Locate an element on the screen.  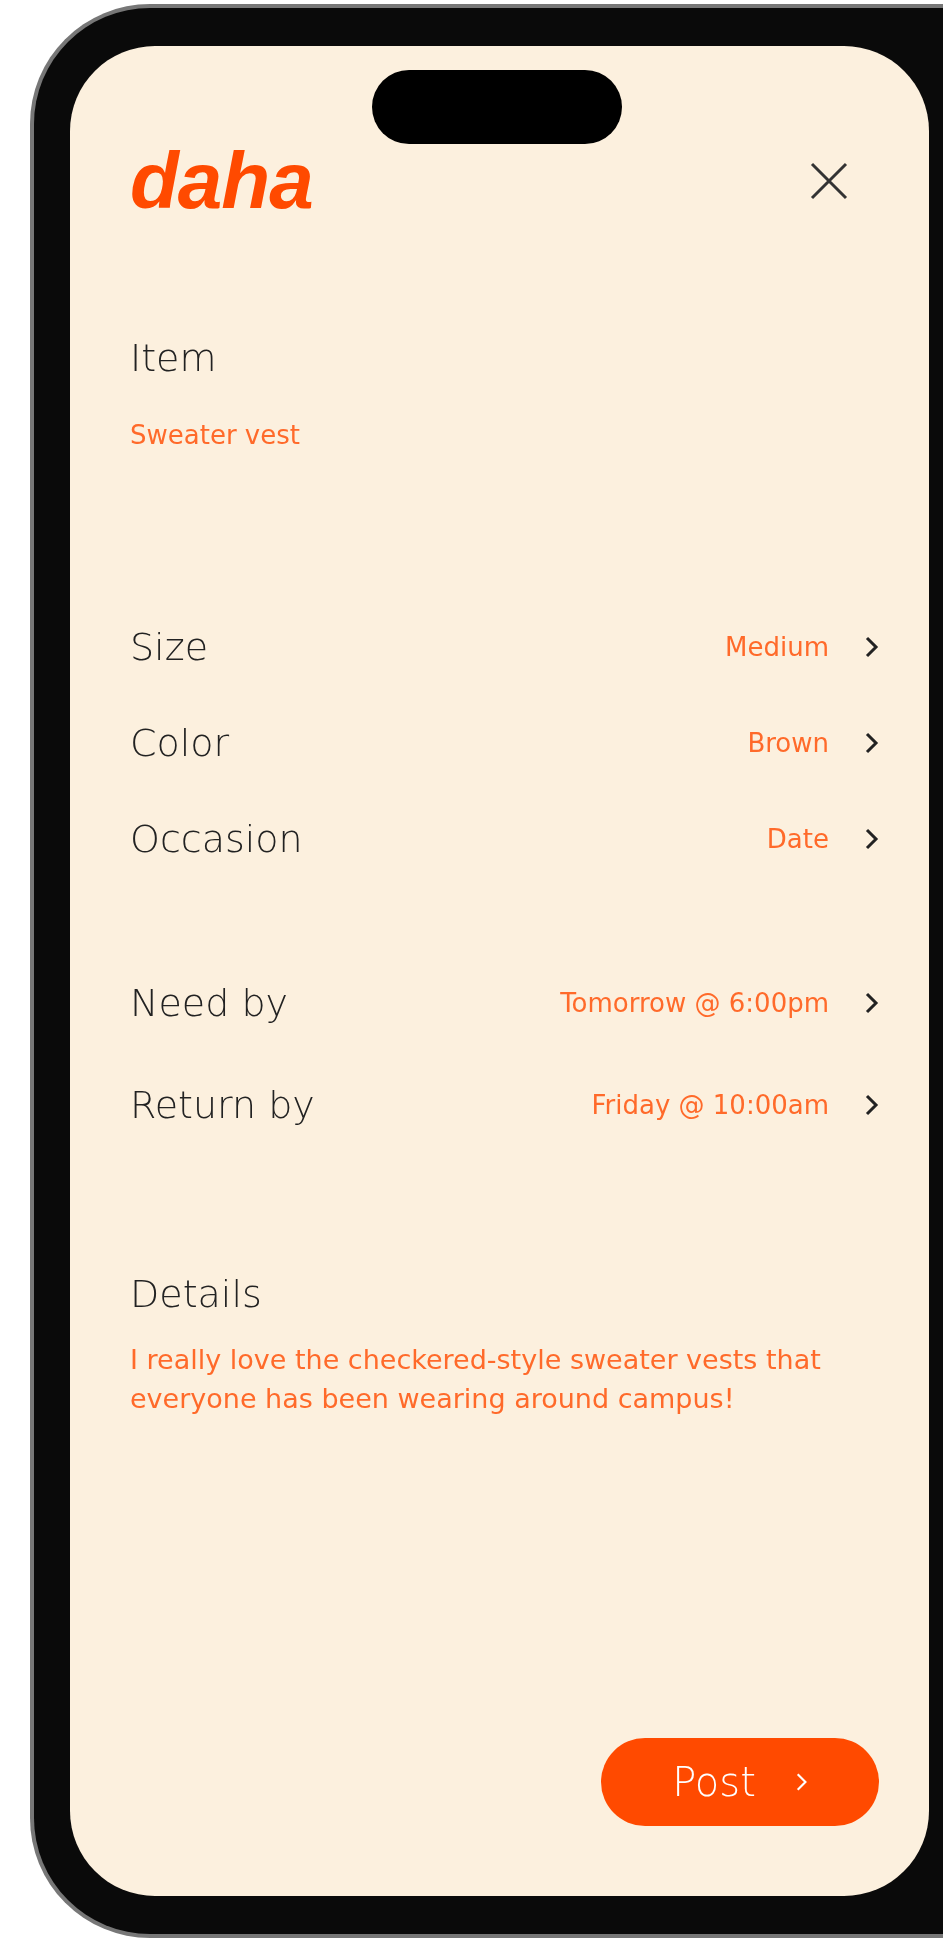
field-value: Date is located at coordinates (797, 839).